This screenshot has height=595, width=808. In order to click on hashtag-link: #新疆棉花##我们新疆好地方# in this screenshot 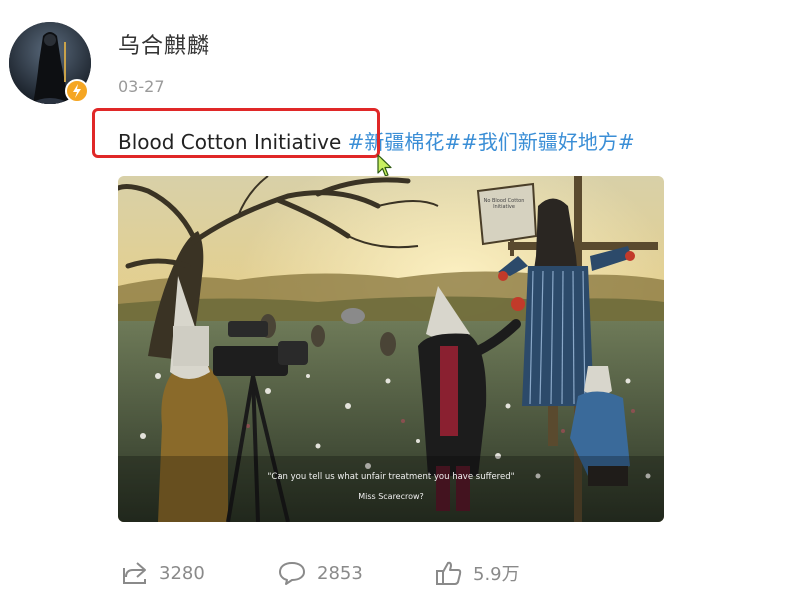, I will do `click(491, 142)`.